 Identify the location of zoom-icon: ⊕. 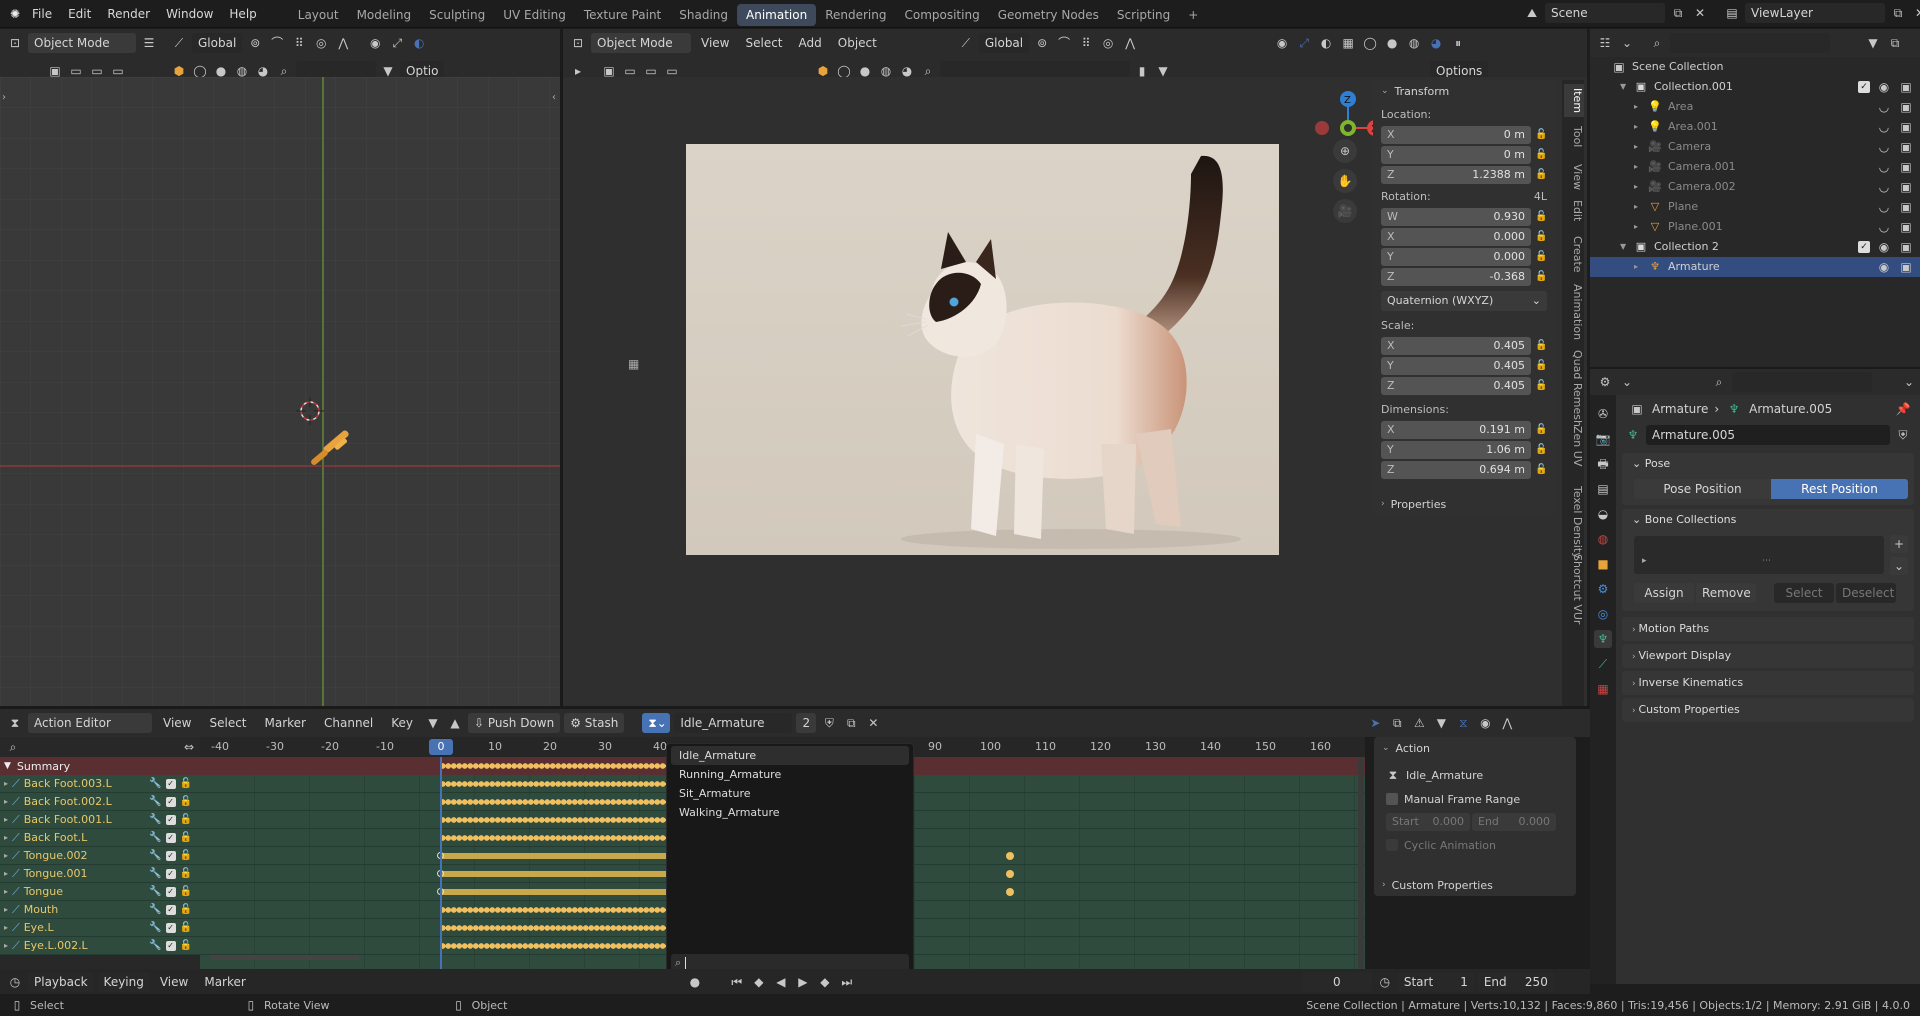
(1345, 151).